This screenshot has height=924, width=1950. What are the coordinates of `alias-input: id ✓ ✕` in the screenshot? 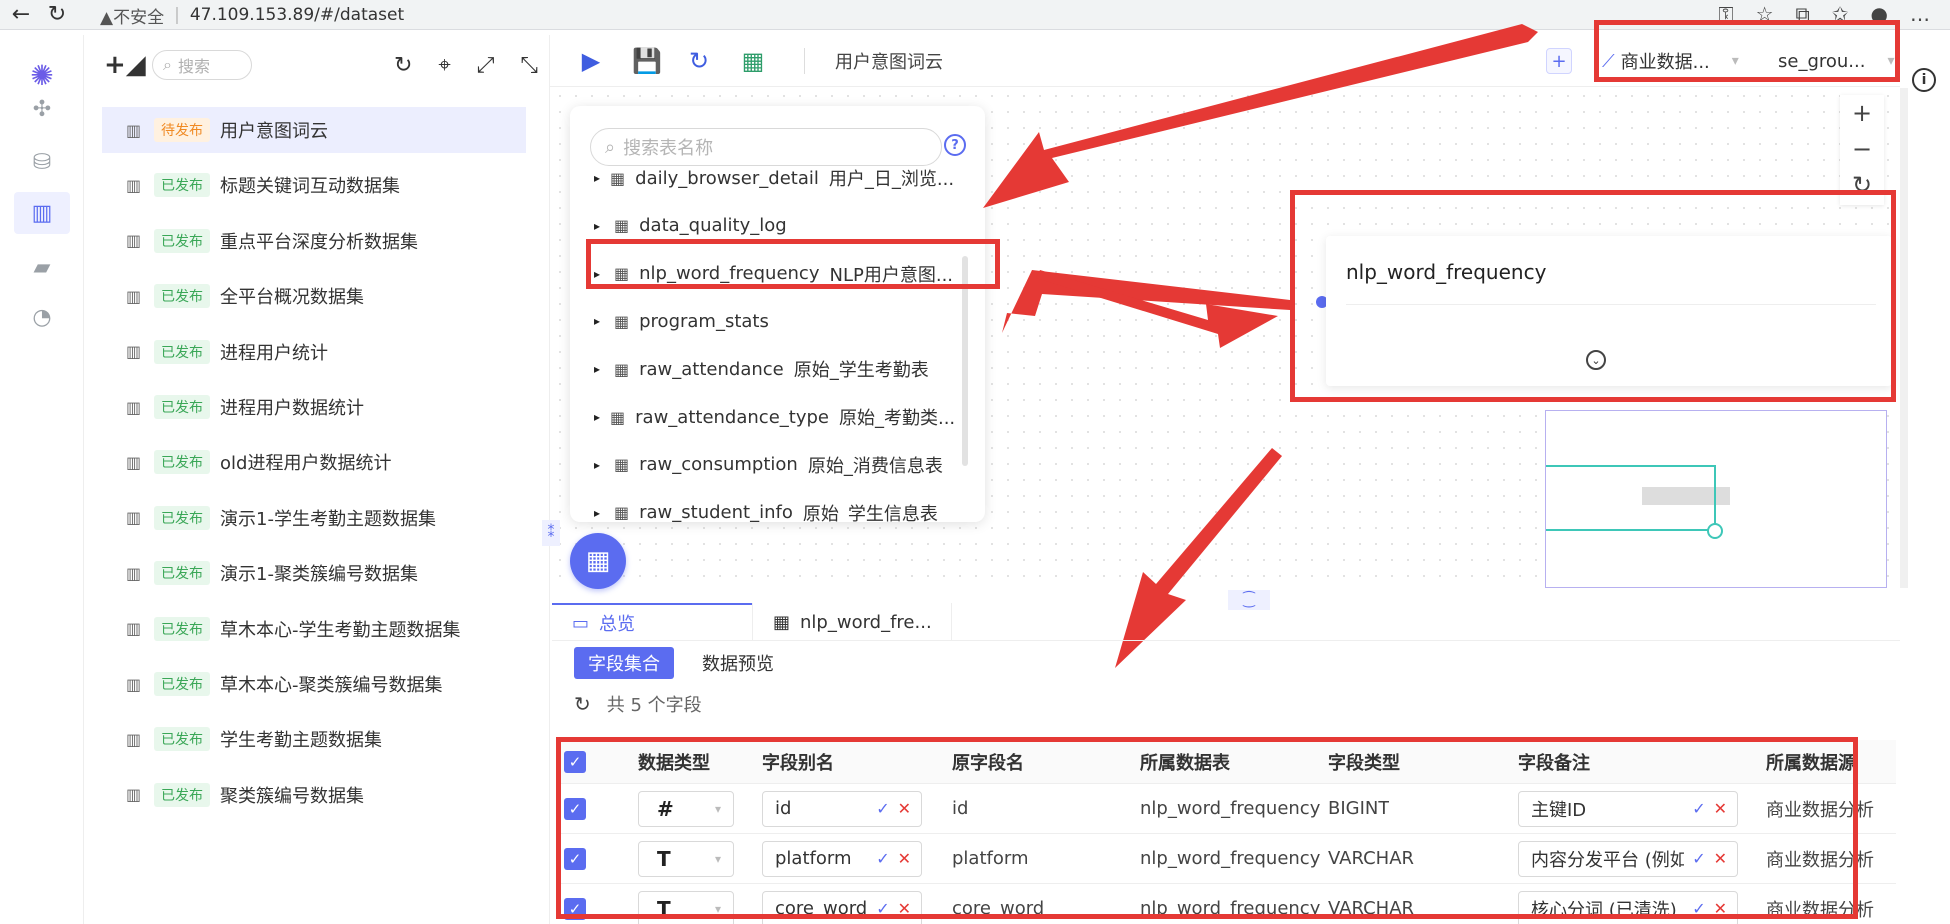 It's located at (842, 808).